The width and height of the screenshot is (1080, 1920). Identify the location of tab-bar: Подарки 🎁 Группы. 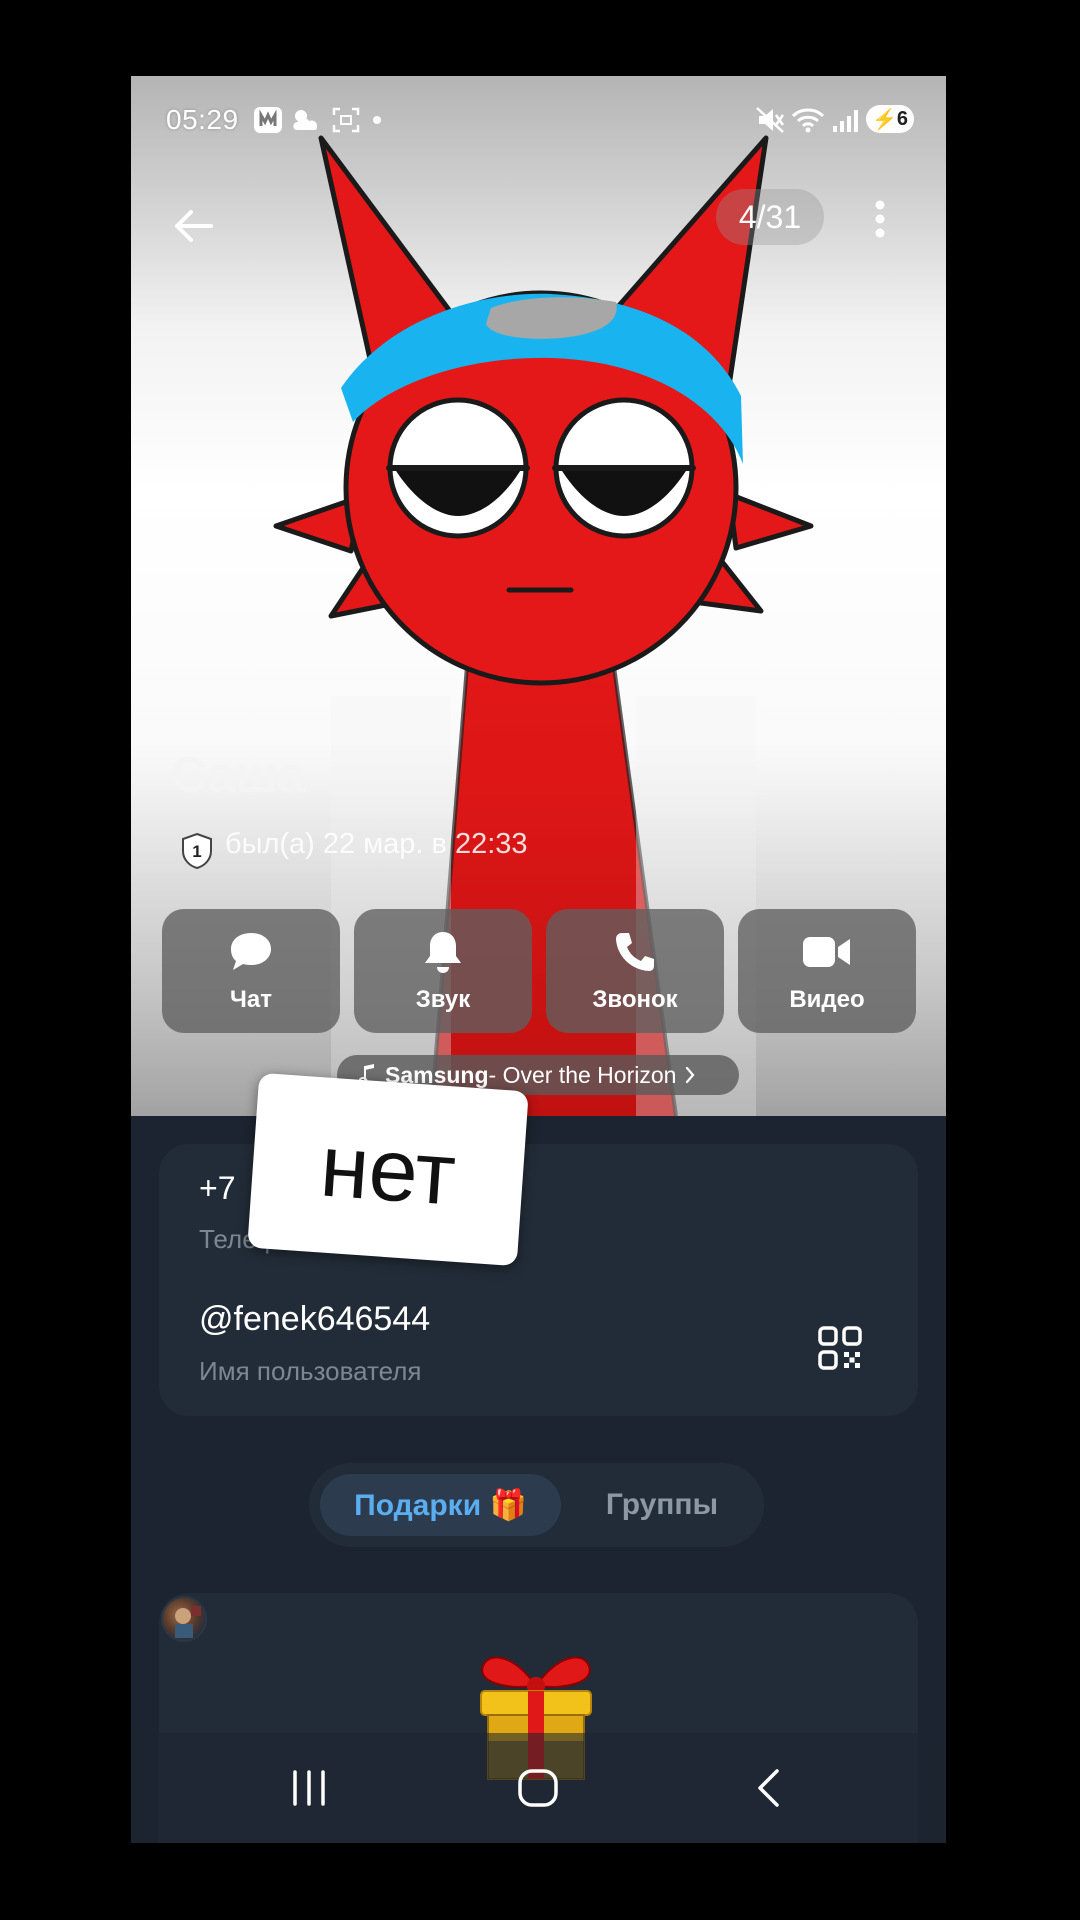
(536, 1505).